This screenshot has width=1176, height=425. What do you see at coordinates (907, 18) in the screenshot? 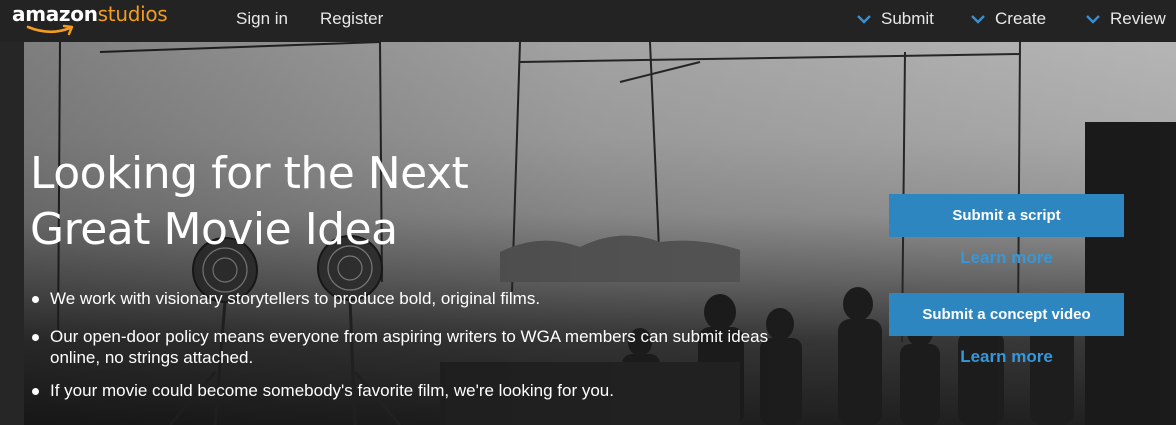
I see `submit-menu-label: Submit` at bounding box center [907, 18].